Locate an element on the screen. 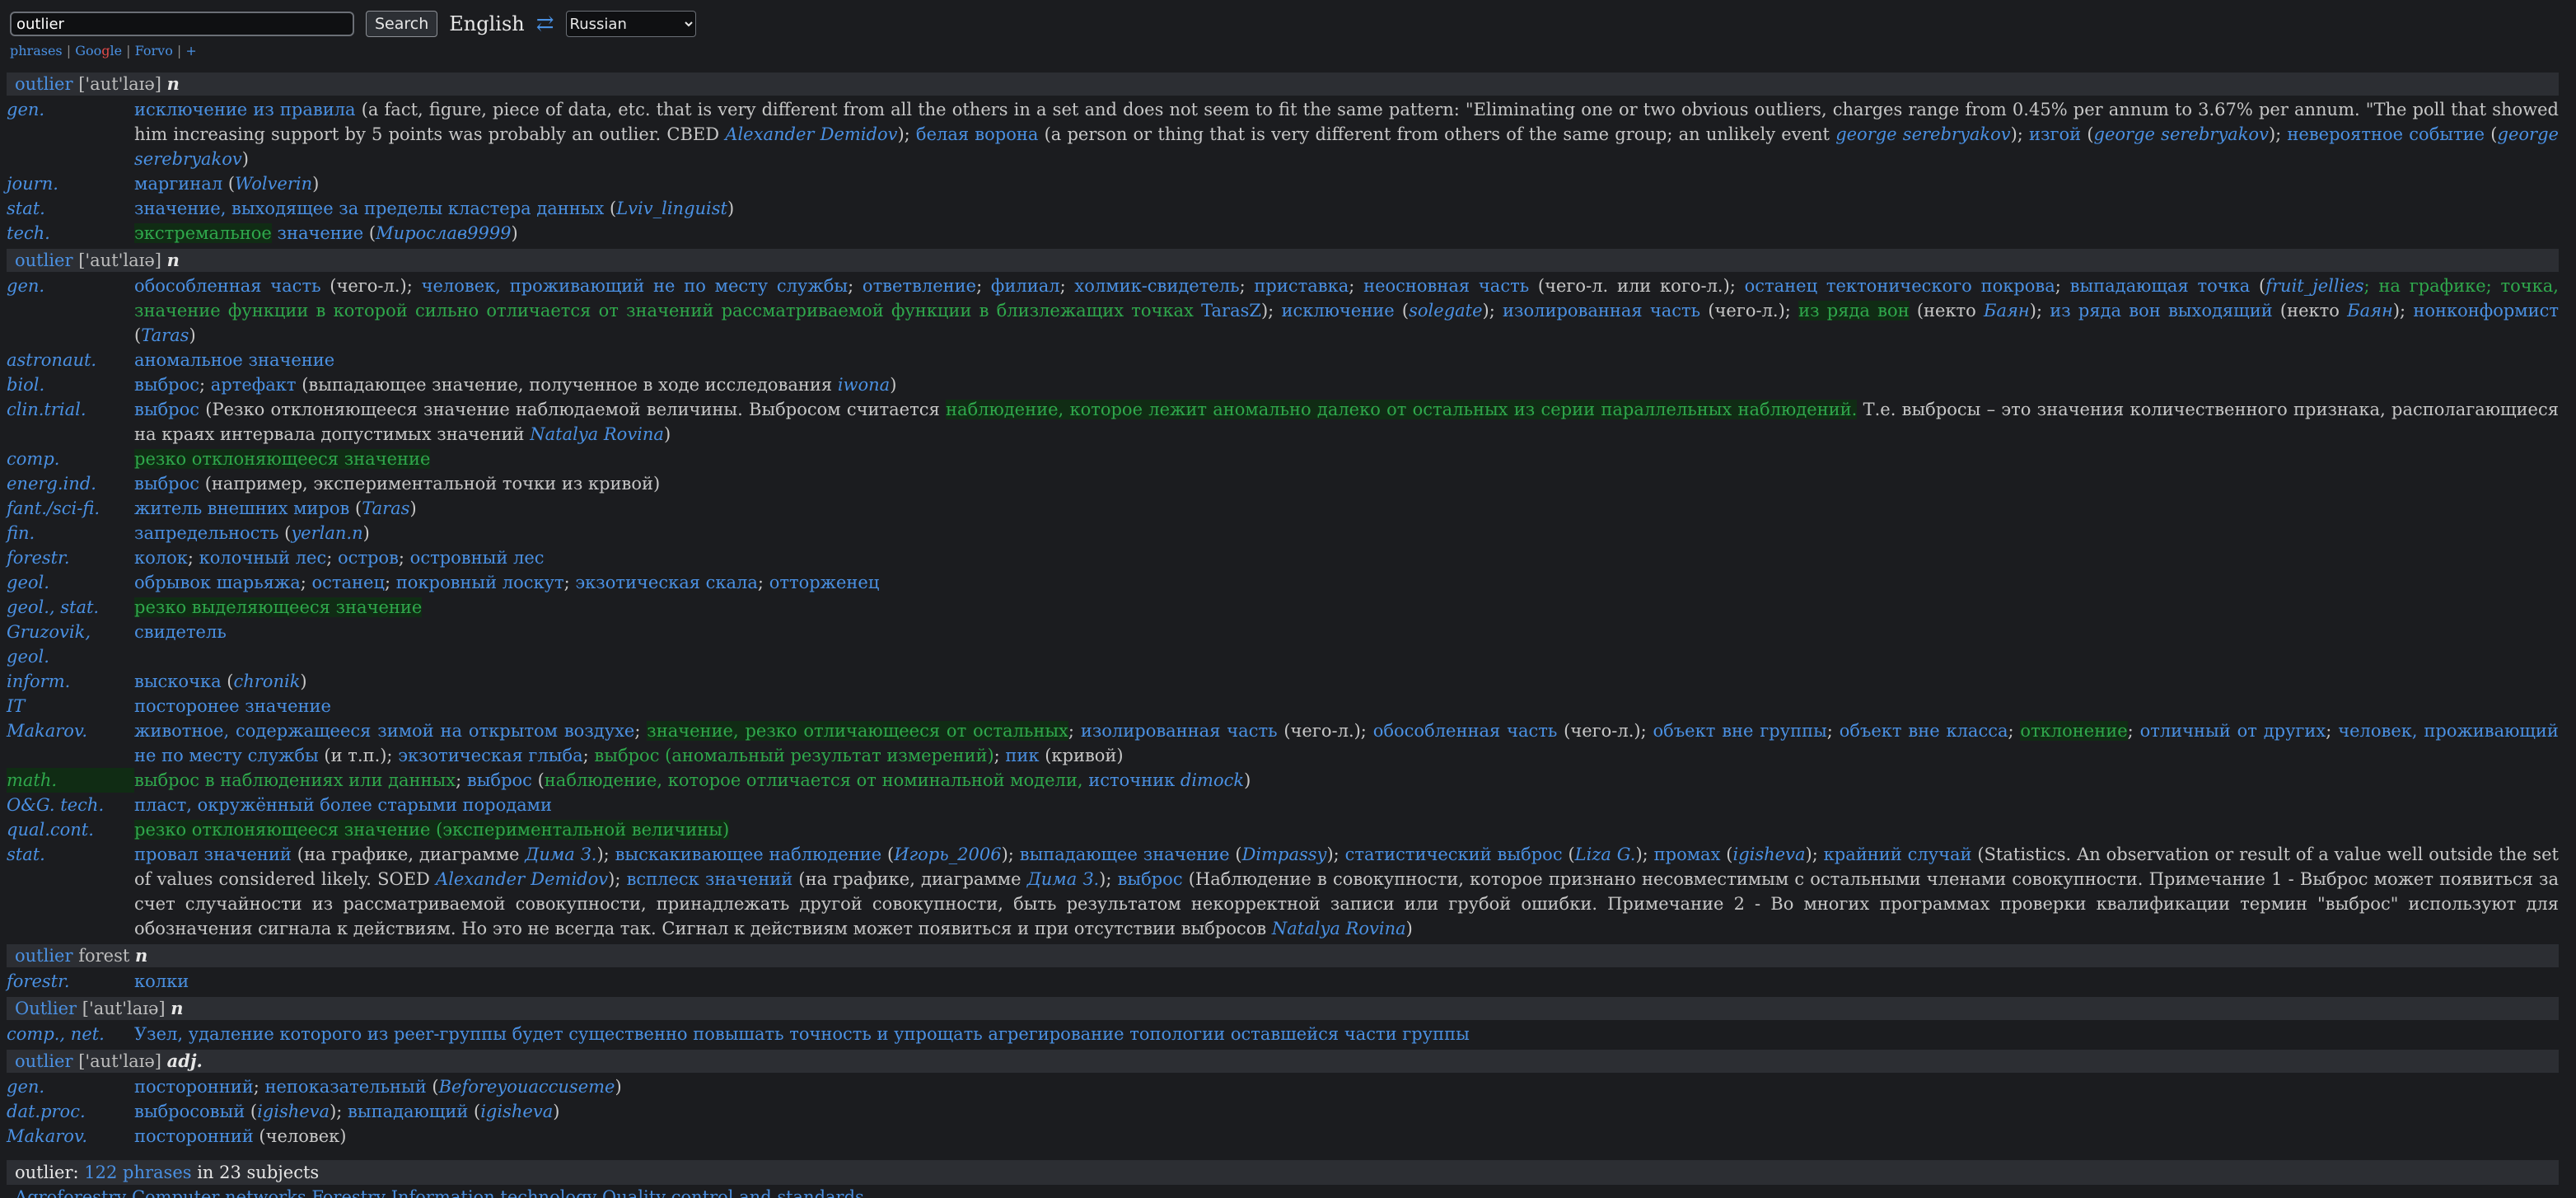 This screenshot has width=2576, height=1198. translation-link: свидетель is located at coordinates (180, 632).